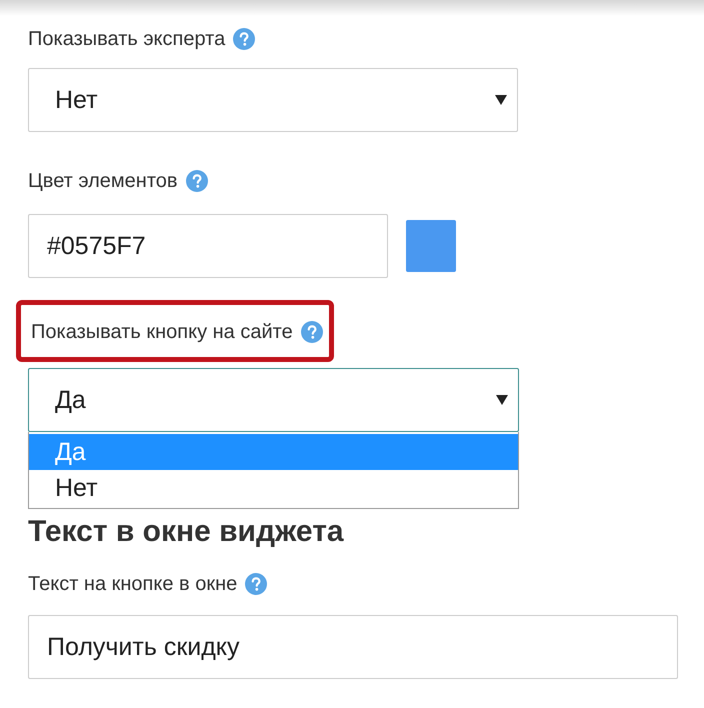 This screenshot has width=704, height=708. I want to click on field-label: Показывать кнопку на сайте, so click(162, 332).